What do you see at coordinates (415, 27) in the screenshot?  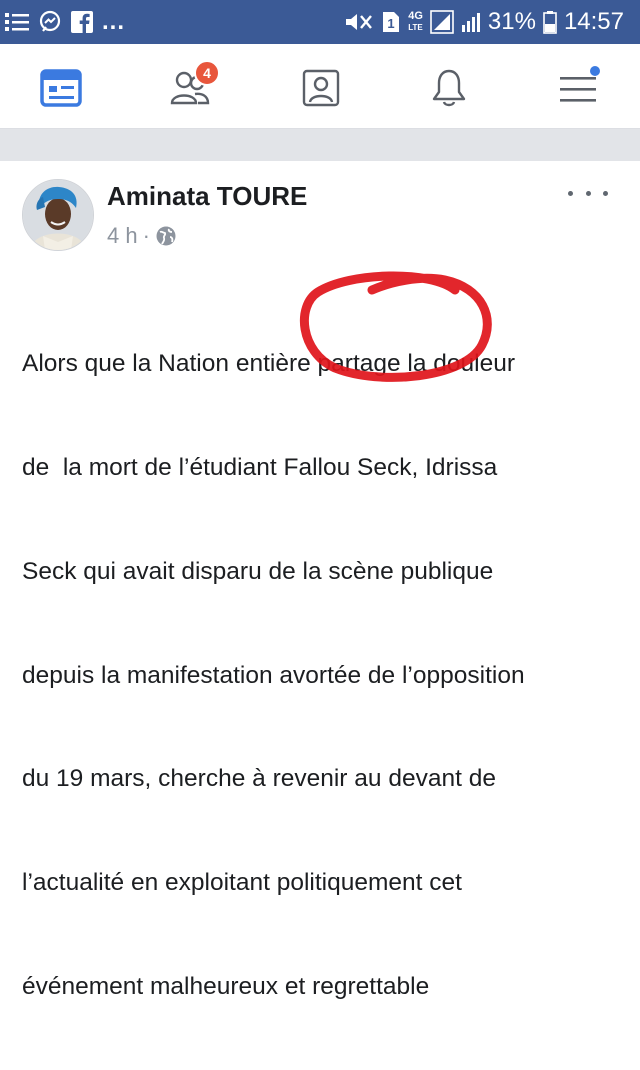 I see `network-subtype: LTE` at bounding box center [415, 27].